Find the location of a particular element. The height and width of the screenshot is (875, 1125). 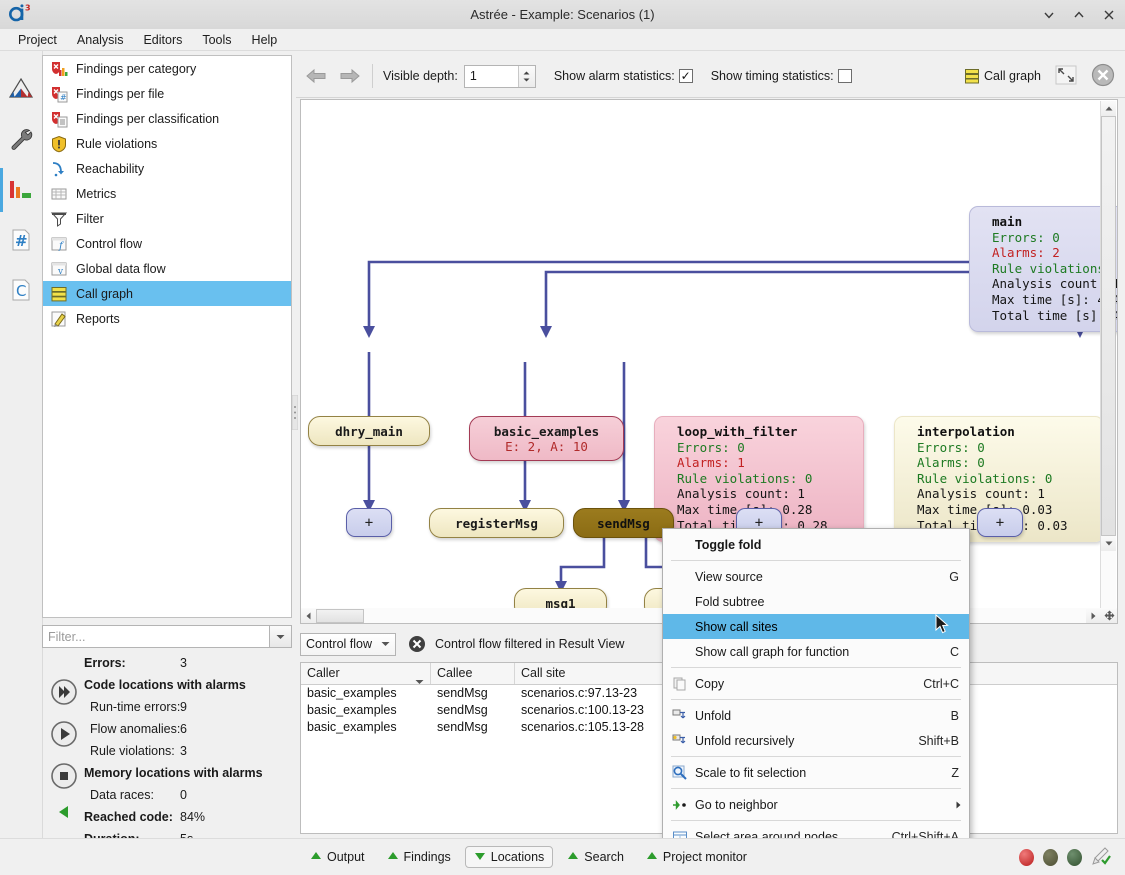

stop-button is located at coordinates (64, 776).